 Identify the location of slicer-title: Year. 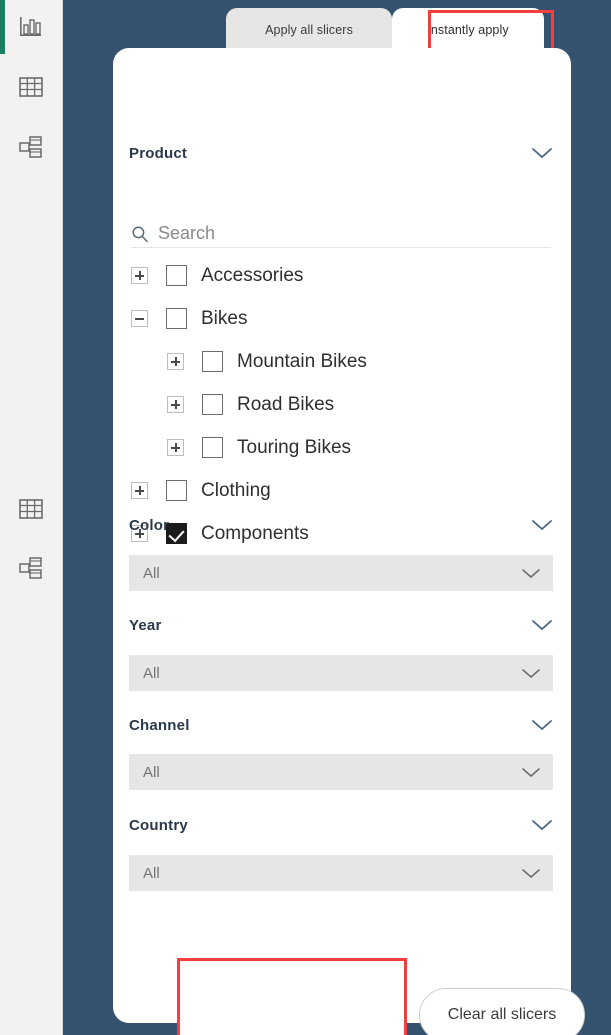
(145, 625).